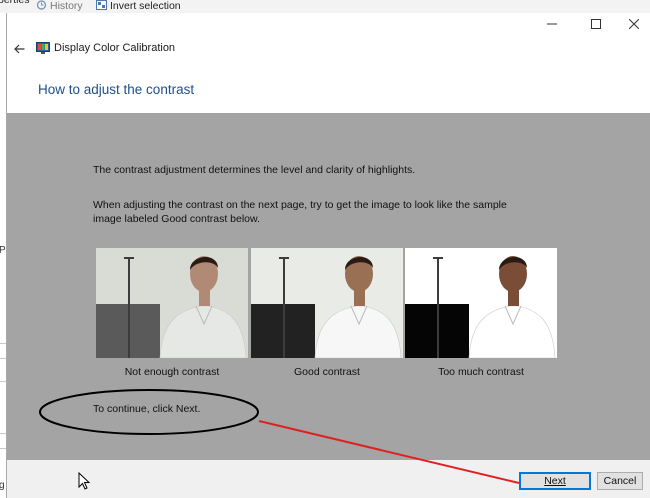 This screenshot has width=650, height=498. I want to click on dialog-footer: Next Cancel, so click(328, 479).